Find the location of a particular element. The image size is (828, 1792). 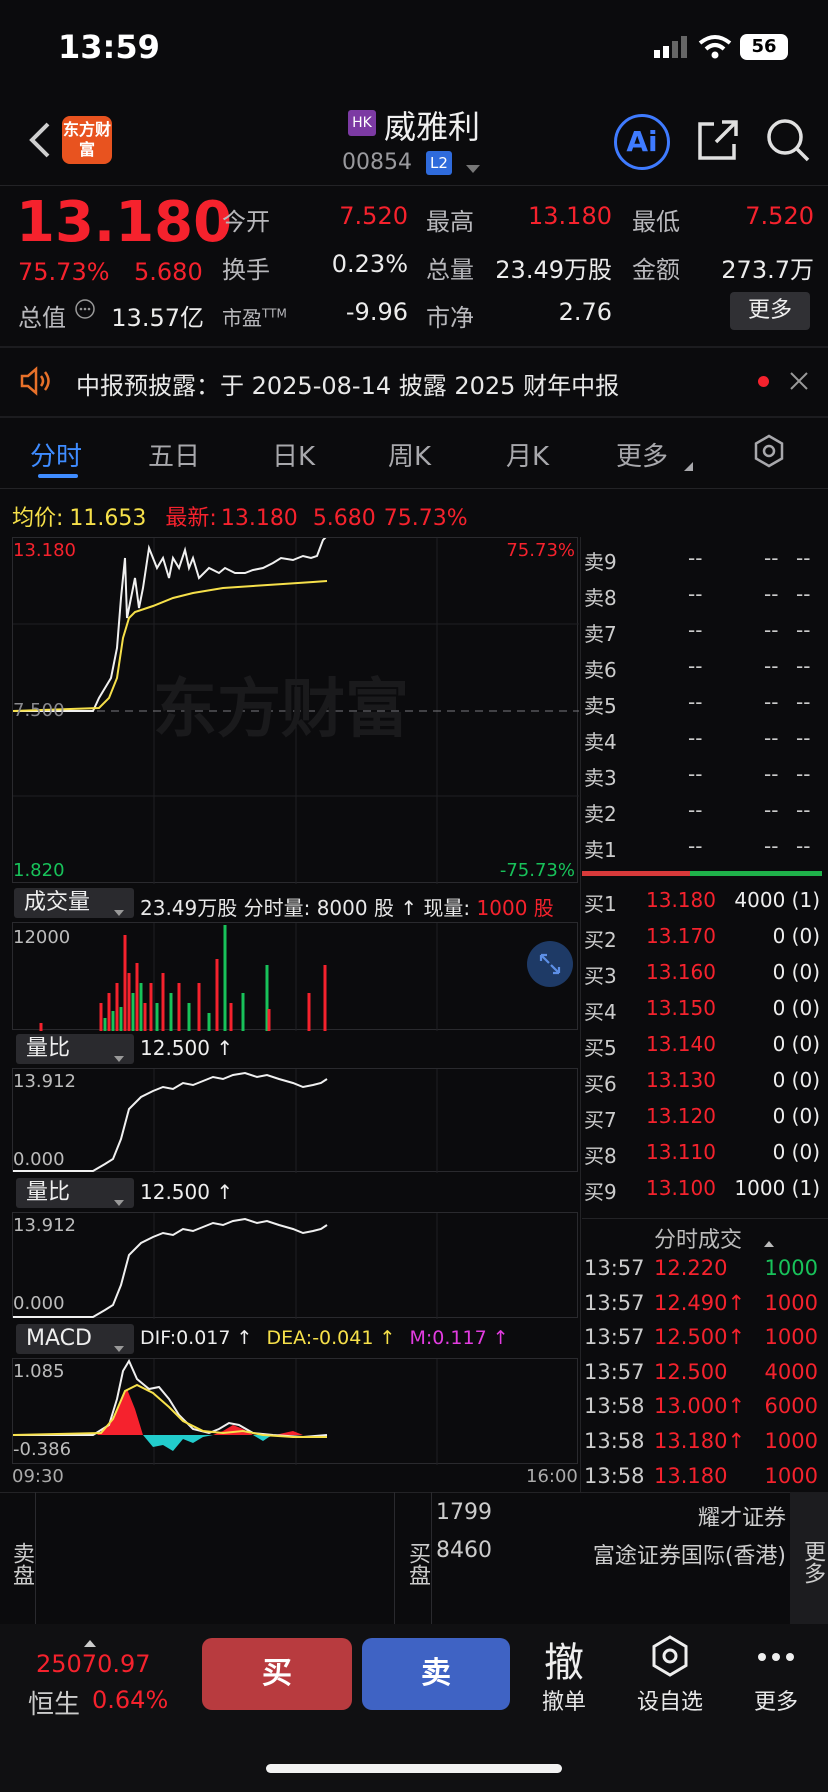

book-level-label: 卖8 is located at coordinates (600, 598).